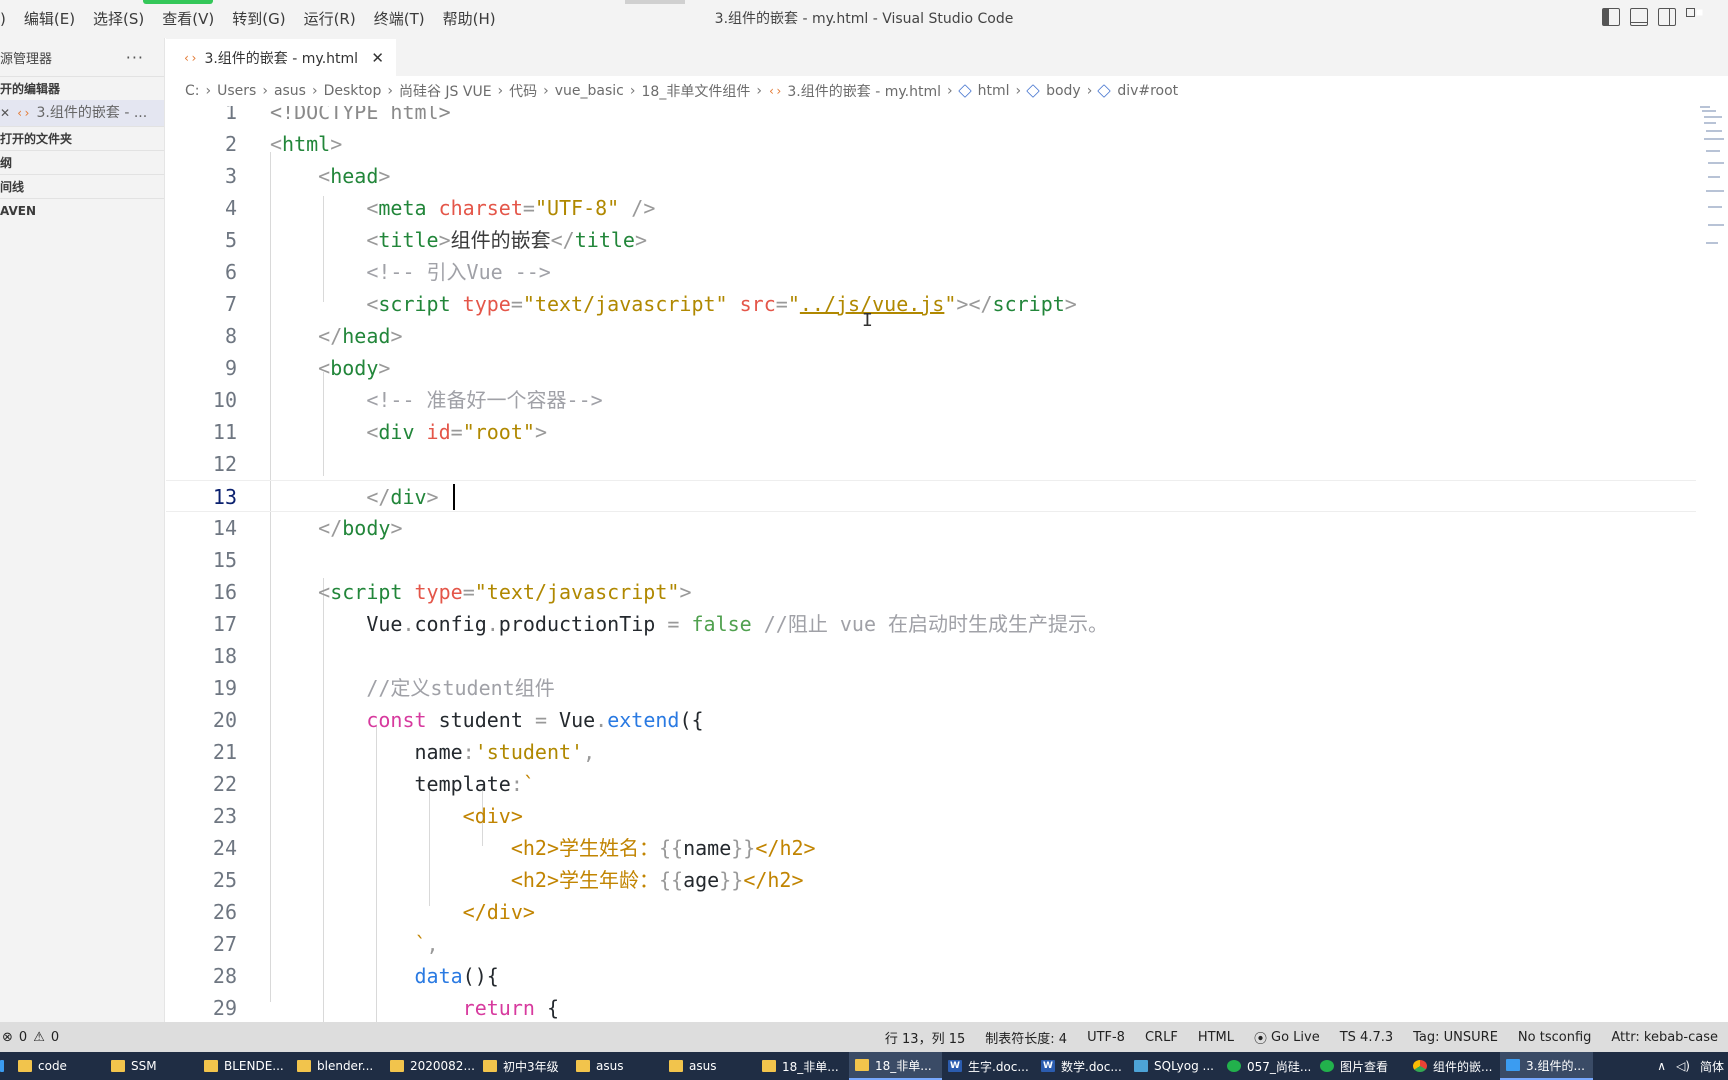 This screenshot has width=1728, height=1080. What do you see at coordinates (5, 113) in the screenshot?
I see `close-icon: ✕` at bounding box center [5, 113].